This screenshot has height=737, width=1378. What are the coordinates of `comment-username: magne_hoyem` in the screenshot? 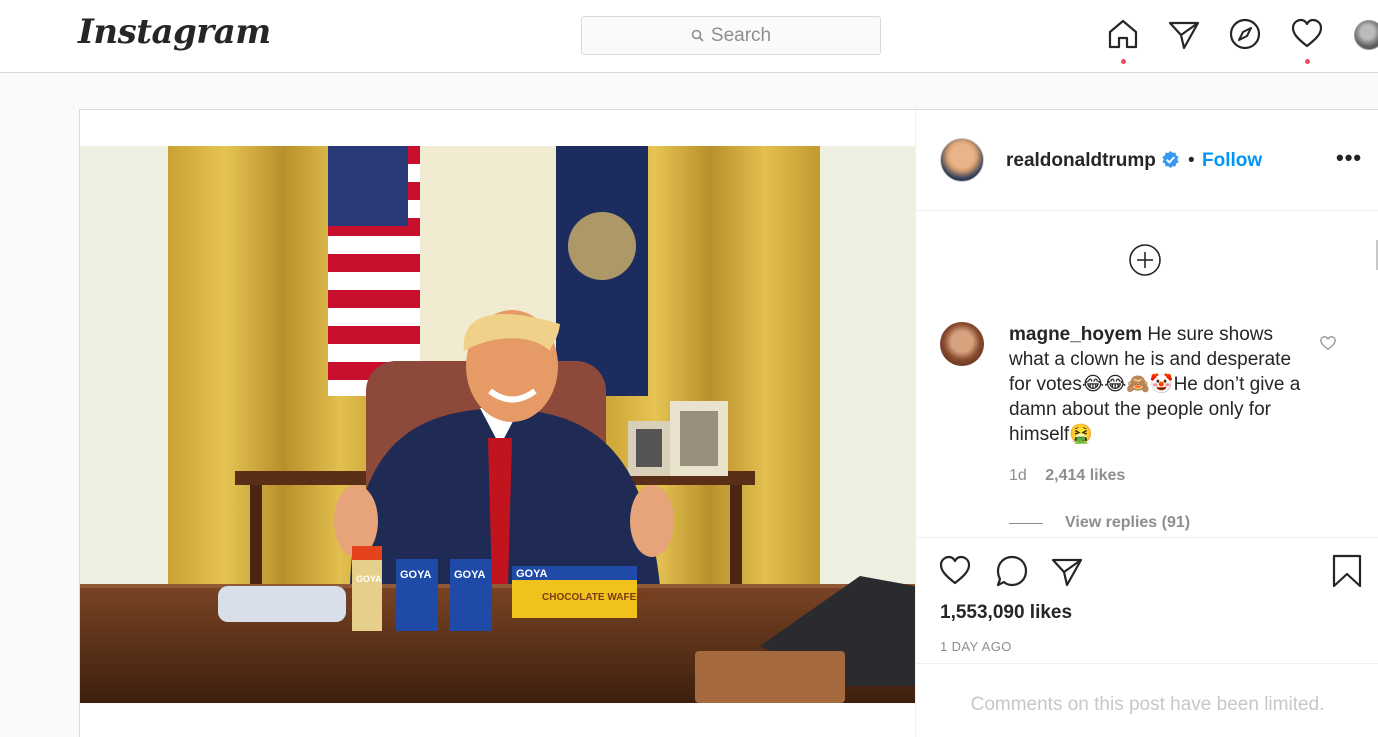 It's located at (1075, 334).